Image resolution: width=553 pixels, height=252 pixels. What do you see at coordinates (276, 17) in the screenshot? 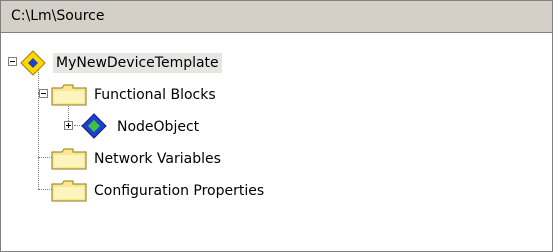
I see `path-header: C:\Lm\Source` at bounding box center [276, 17].